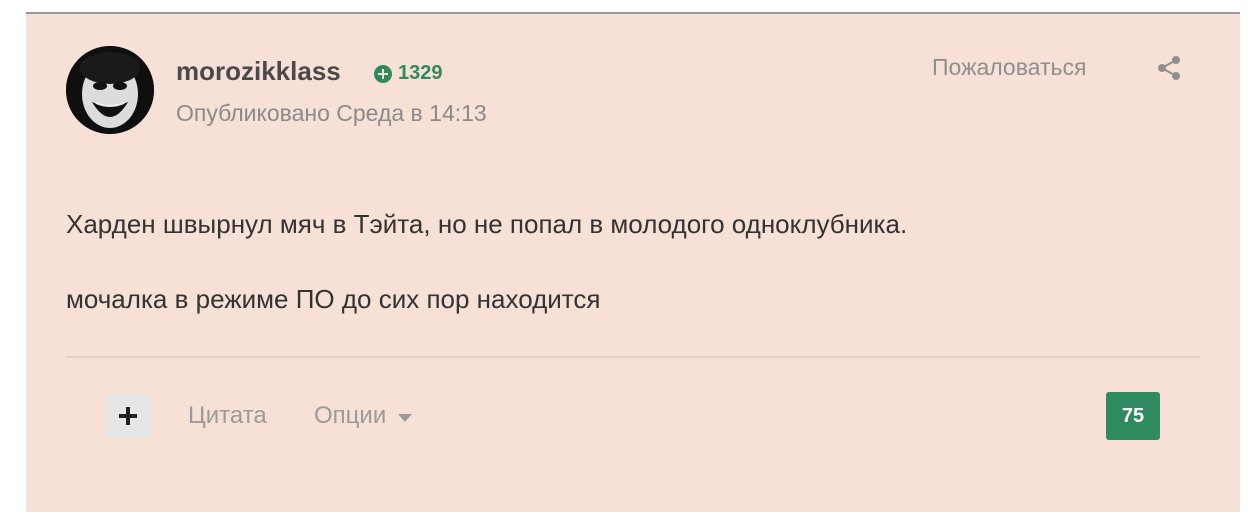 This screenshot has height=520, width=1248. Describe the element at coordinates (331, 113) in the screenshot. I see `published-date: Опубликовано Среда в 14:13` at that location.